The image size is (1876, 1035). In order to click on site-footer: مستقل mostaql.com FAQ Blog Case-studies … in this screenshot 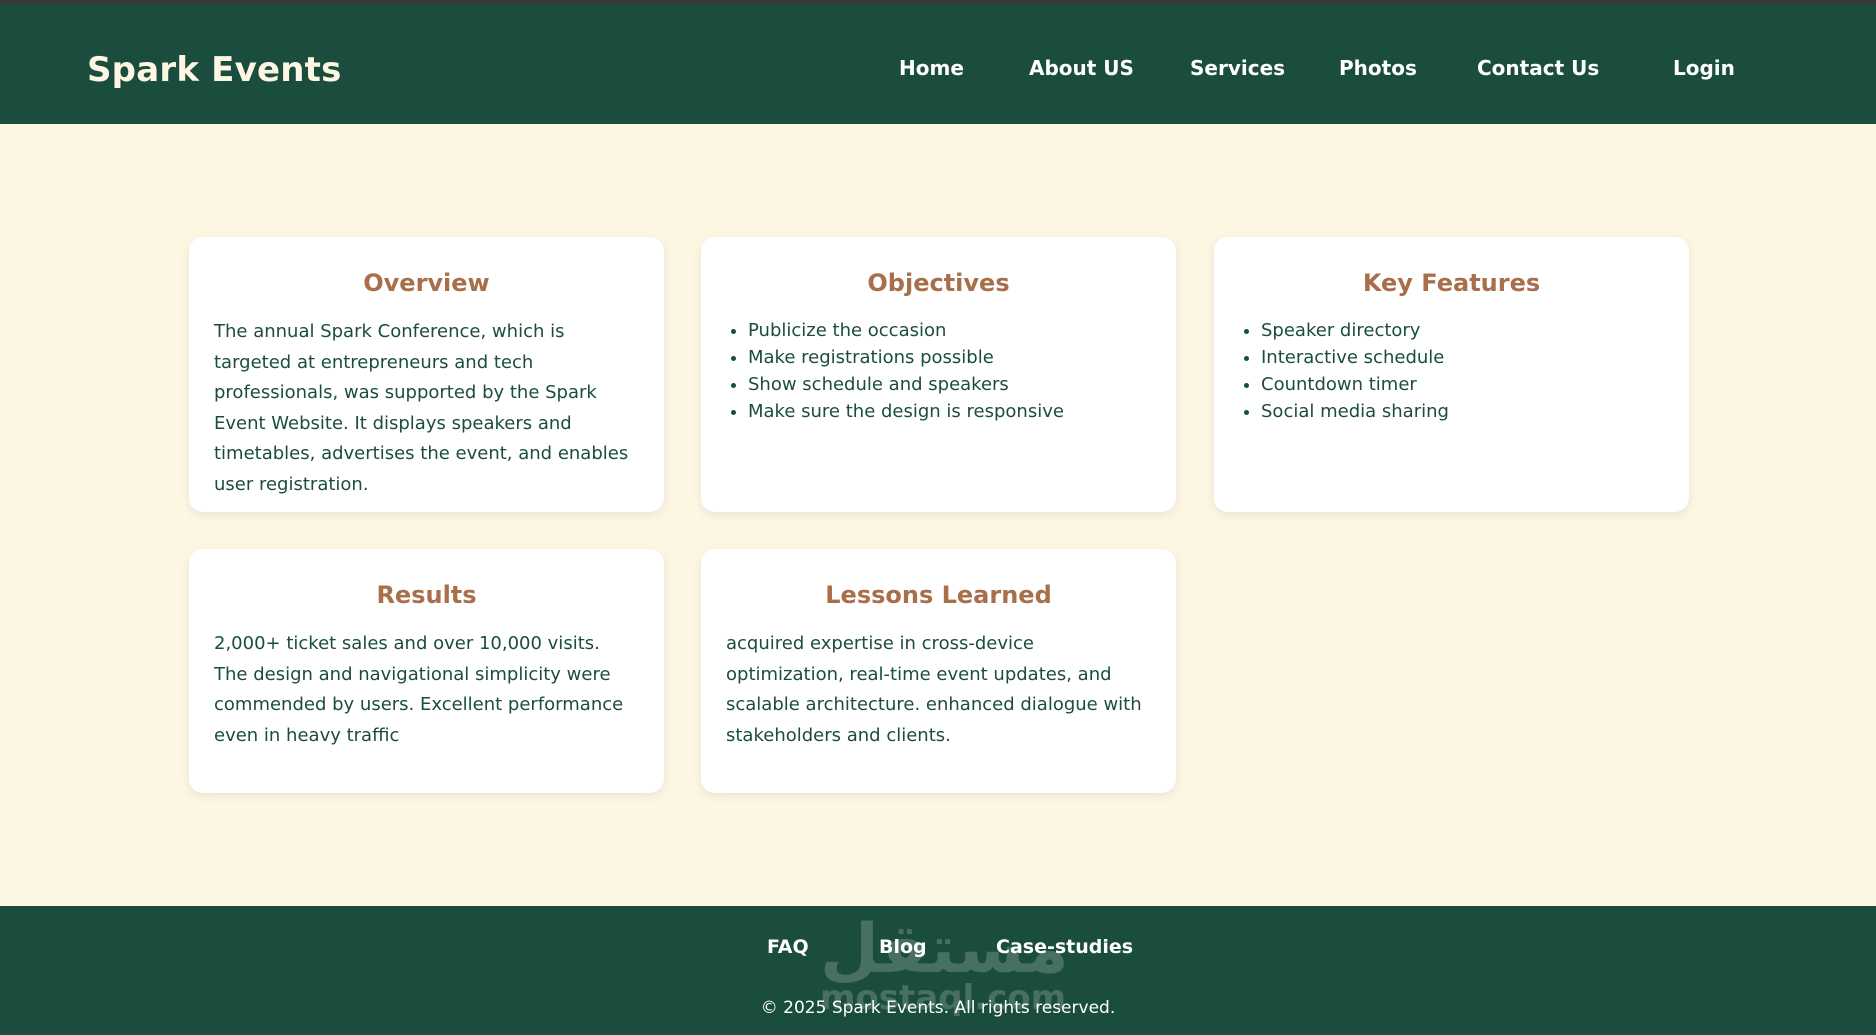, I will do `click(938, 970)`.